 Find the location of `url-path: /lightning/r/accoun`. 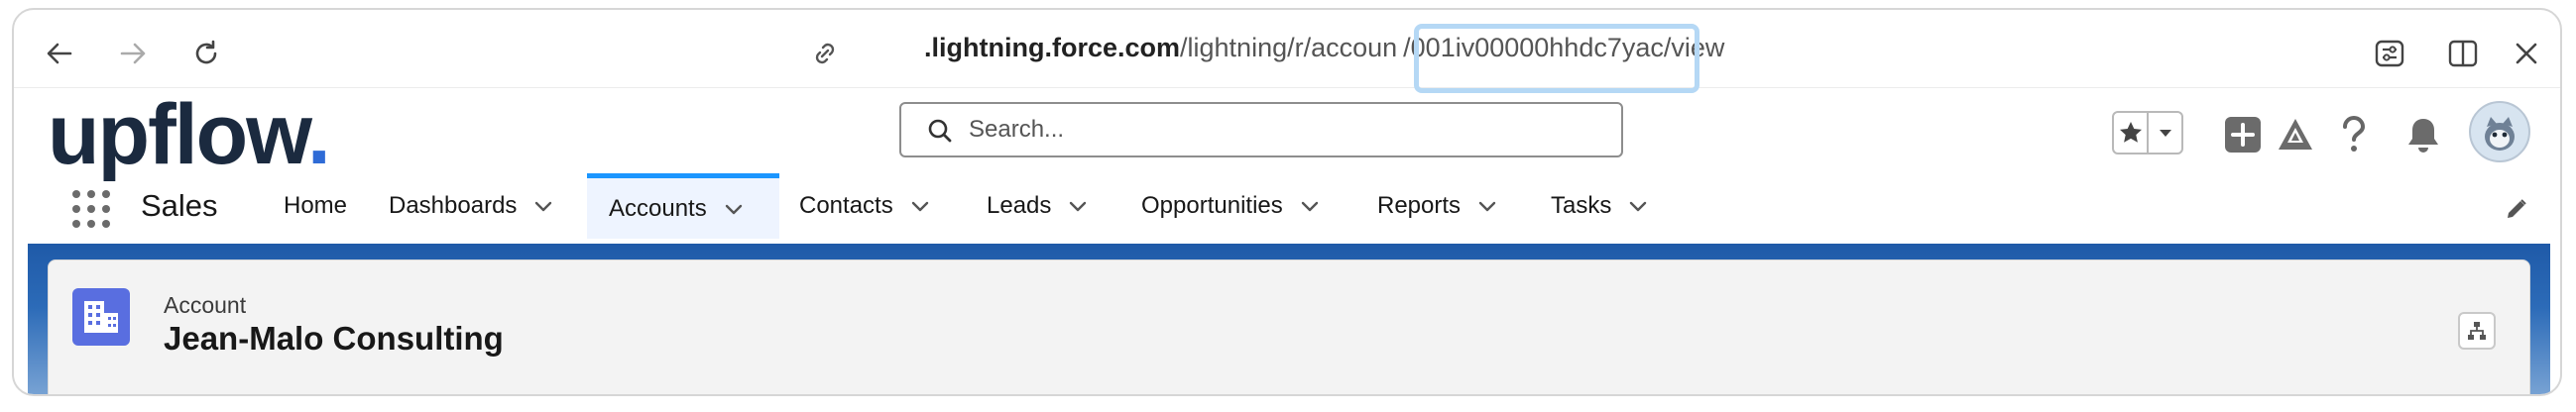

url-path: /lightning/r/accoun is located at coordinates (1289, 47).